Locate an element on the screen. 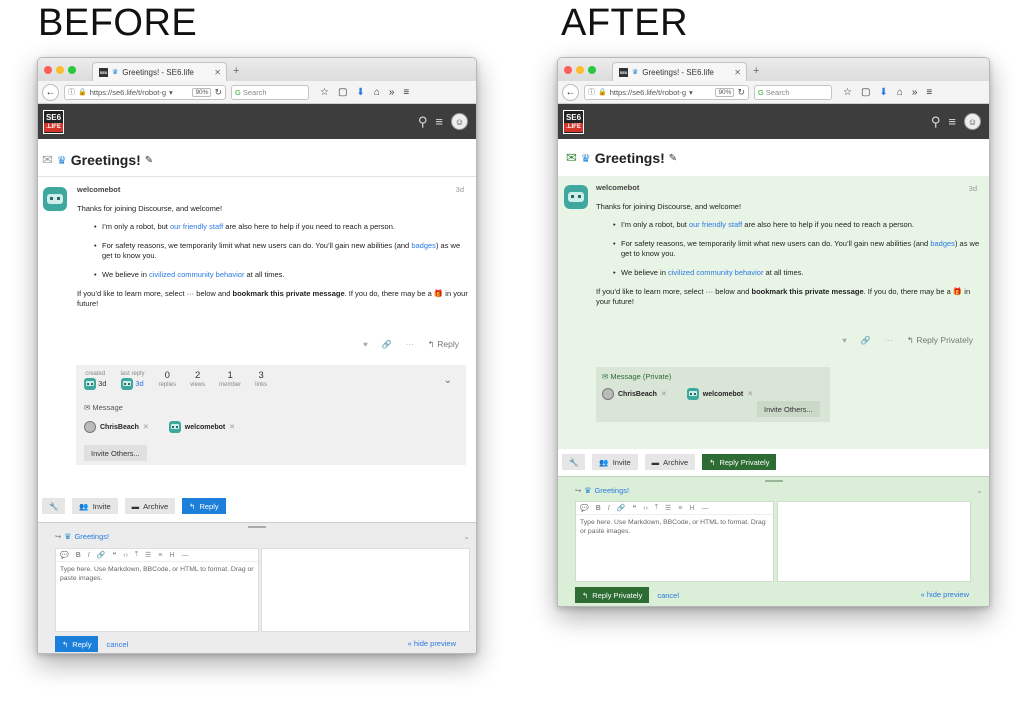 The height and width of the screenshot is (706, 1025). minimize-window-button is located at coordinates (60, 70).